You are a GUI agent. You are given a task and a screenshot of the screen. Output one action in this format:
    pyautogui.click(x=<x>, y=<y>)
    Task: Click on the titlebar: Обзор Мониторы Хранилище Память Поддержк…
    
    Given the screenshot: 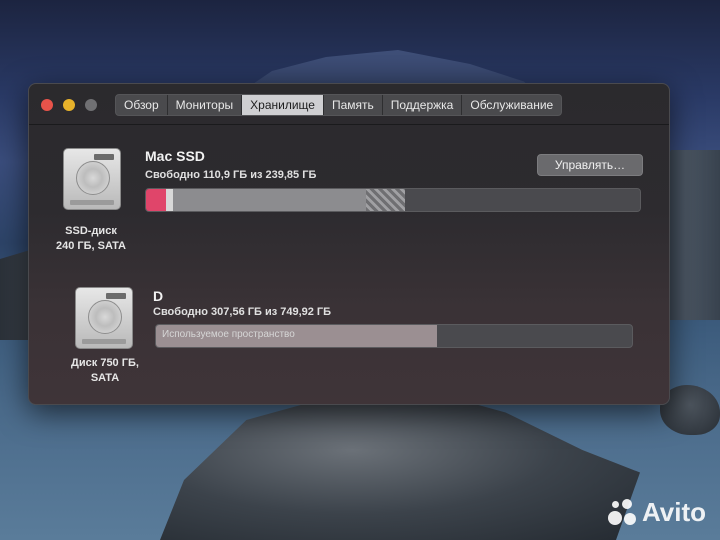 What is the action you would take?
    pyautogui.click(x=349, y=104)
    